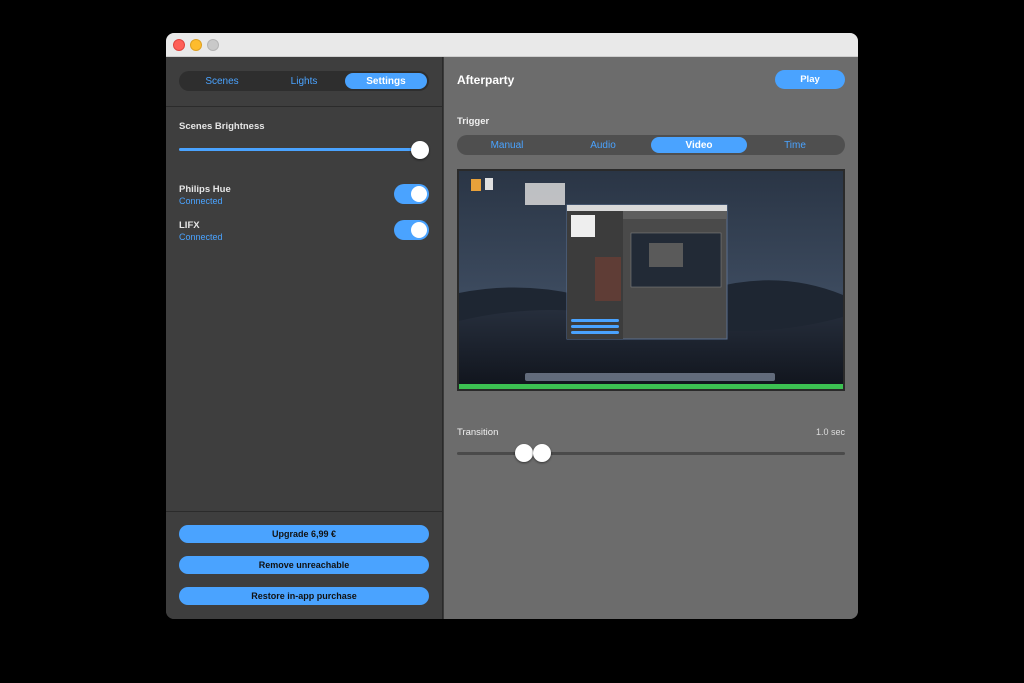 This screenshot has height=683, width=1024. I want to click on play-button: Play, so click(810, 79).